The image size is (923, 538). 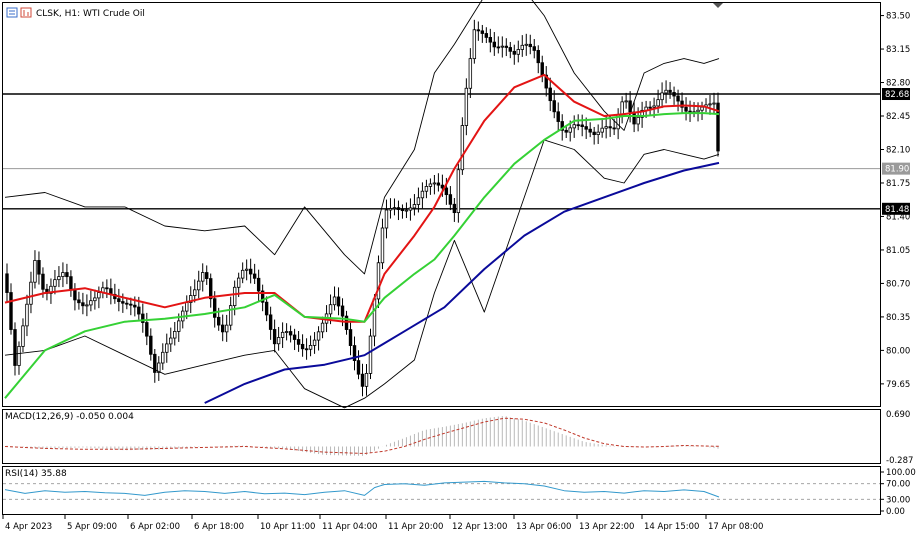 I want to click on time-tick-label: 6 Apr 18:00, so click(x=219, y=527).